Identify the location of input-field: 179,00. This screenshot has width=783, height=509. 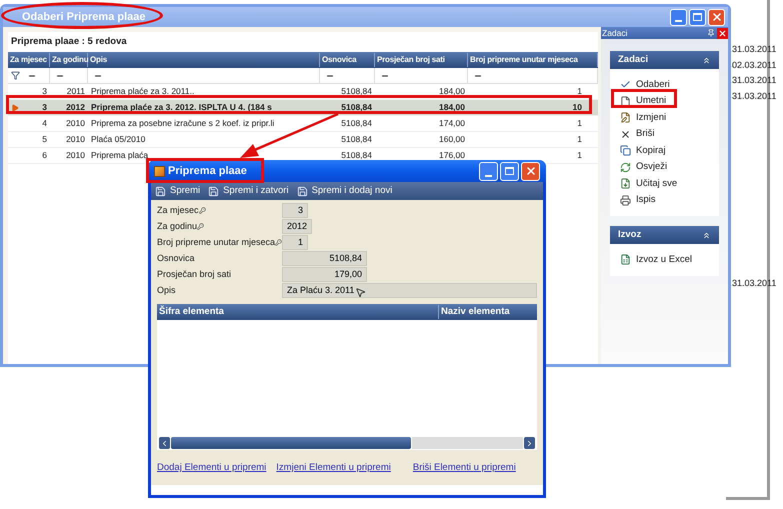
(324, 274).